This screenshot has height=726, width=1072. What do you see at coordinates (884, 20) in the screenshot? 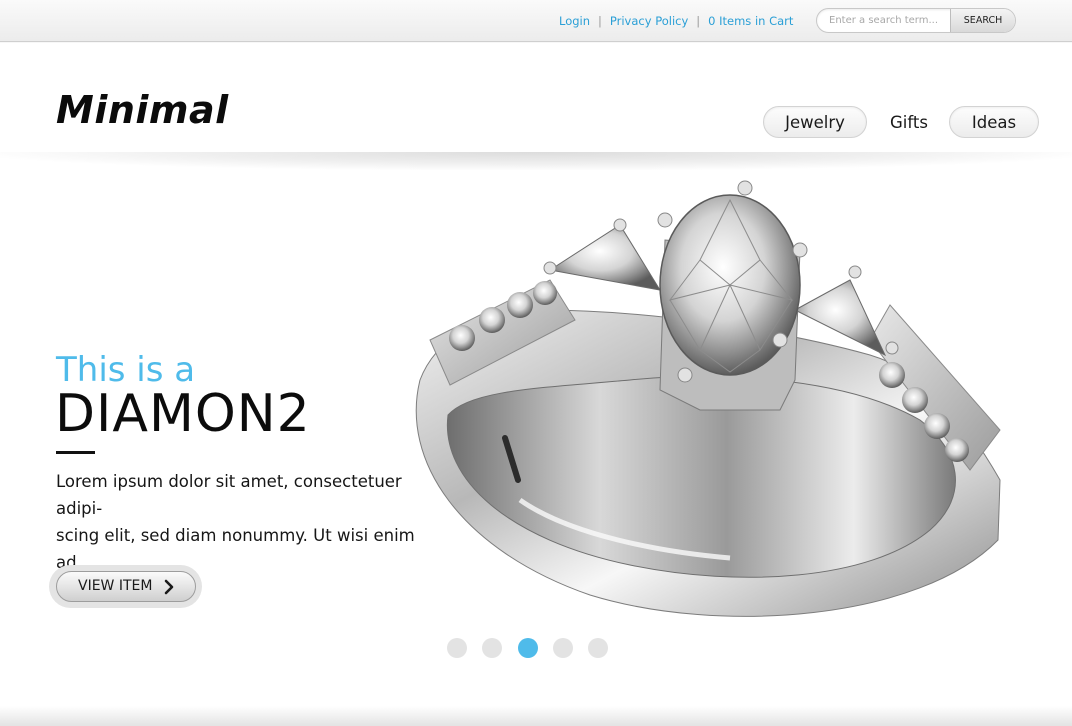
I see `search-input` at bounding box center [884, 20].